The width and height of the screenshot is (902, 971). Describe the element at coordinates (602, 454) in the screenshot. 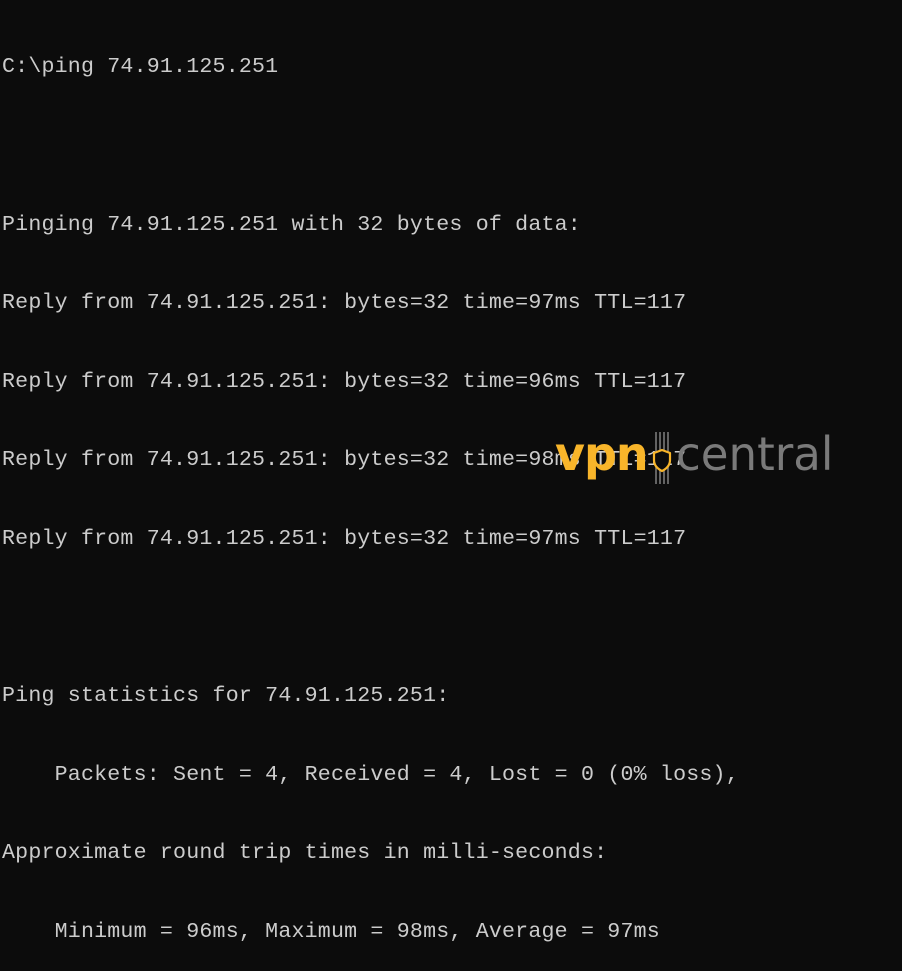

I see `logo-text-vpn: vpn` at that location.